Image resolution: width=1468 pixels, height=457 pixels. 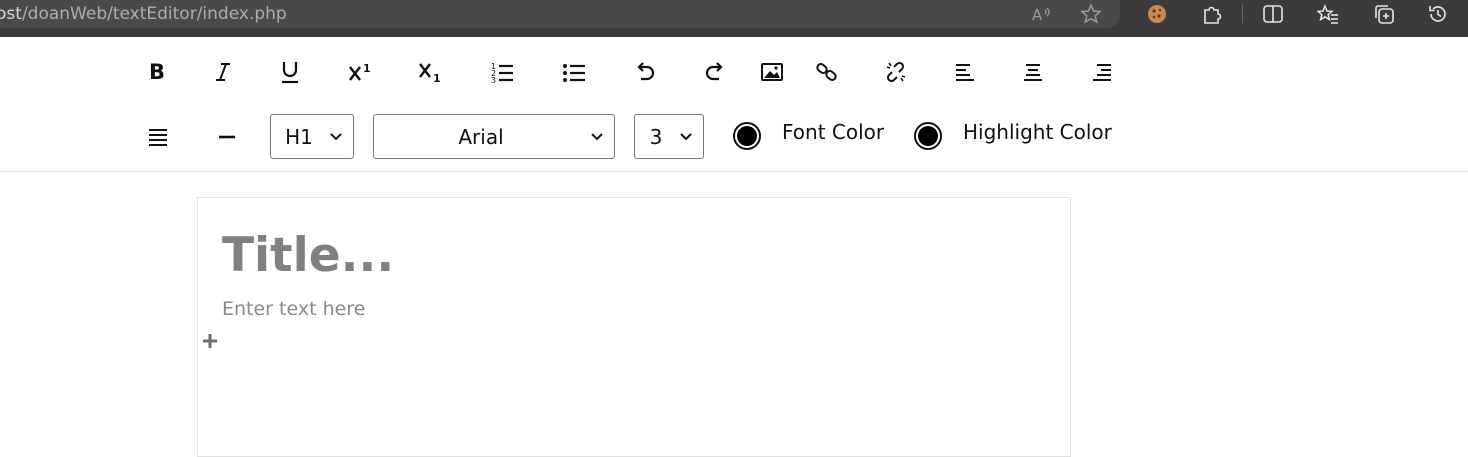 I want to click on unordered-list-button, so click(x=574, y=72).